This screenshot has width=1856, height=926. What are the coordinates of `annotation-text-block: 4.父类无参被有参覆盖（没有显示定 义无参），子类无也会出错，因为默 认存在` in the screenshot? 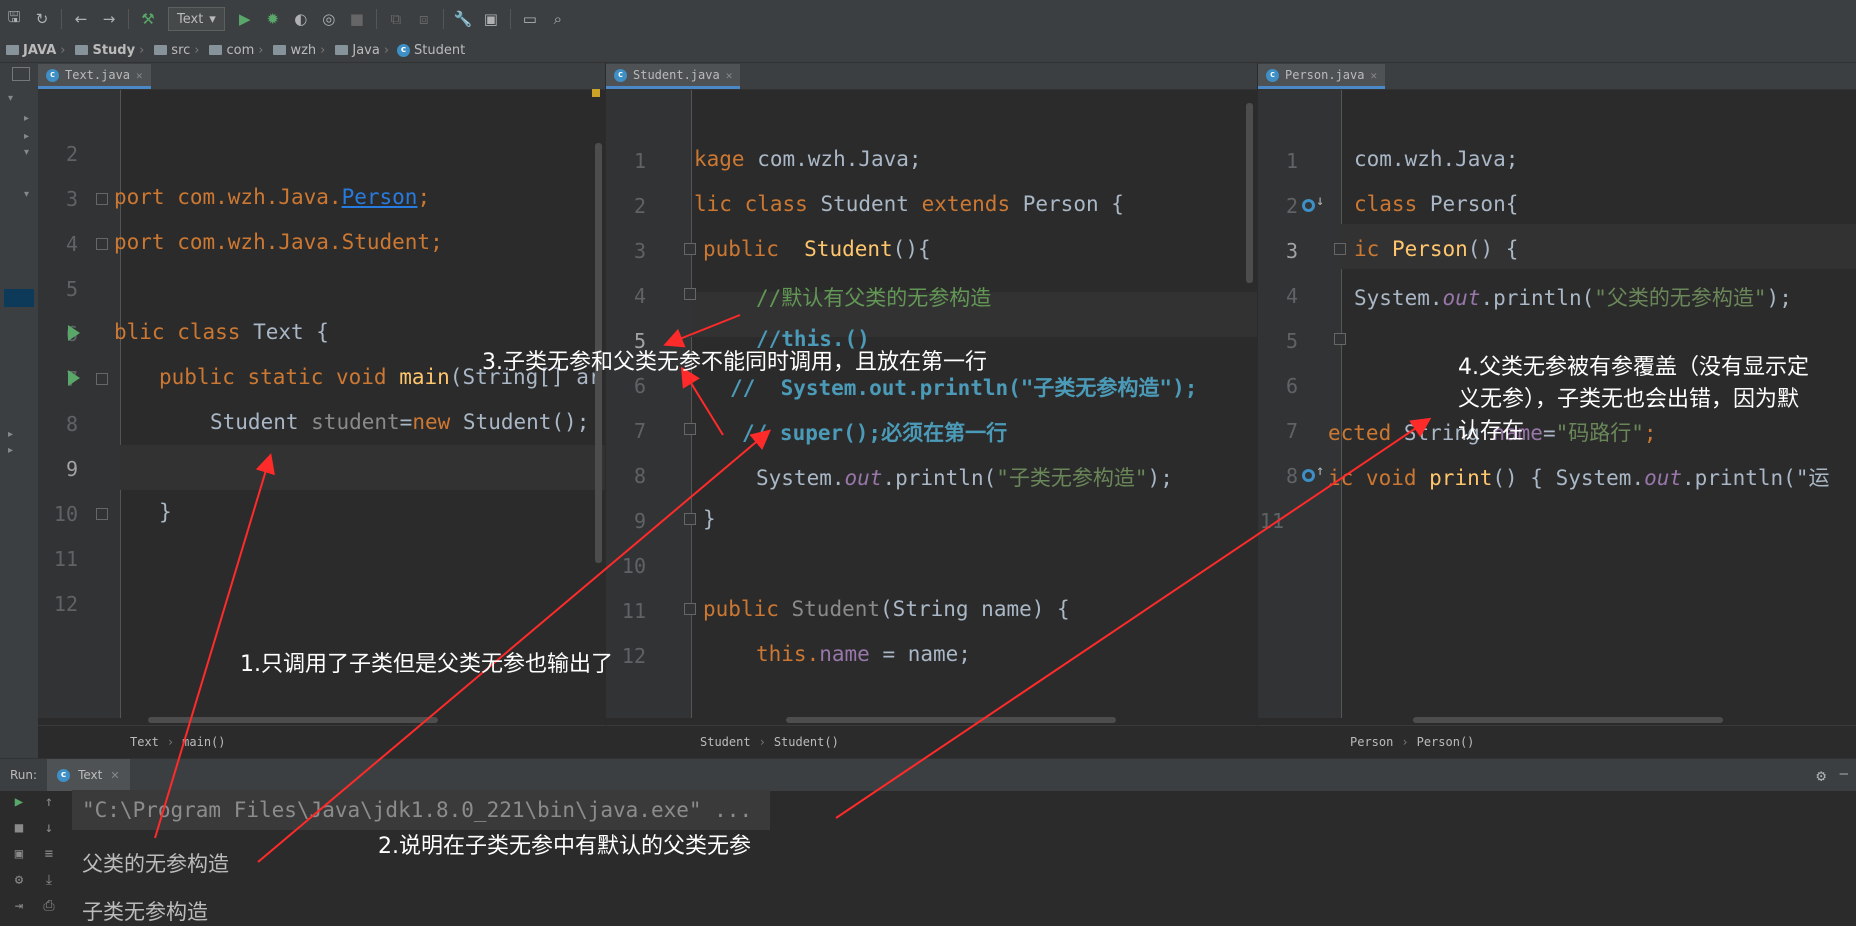 It's located at (1633, 400).